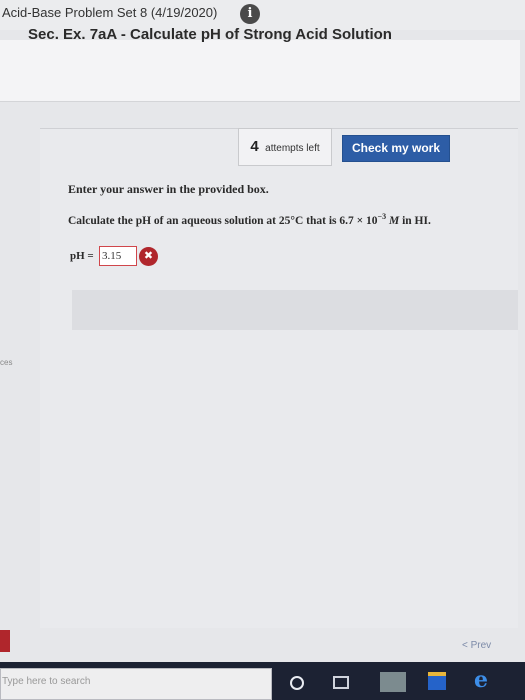  Describe the element at coordinates (476, 645) in the screenshot. I see `prev-link: < Prev` at that location.